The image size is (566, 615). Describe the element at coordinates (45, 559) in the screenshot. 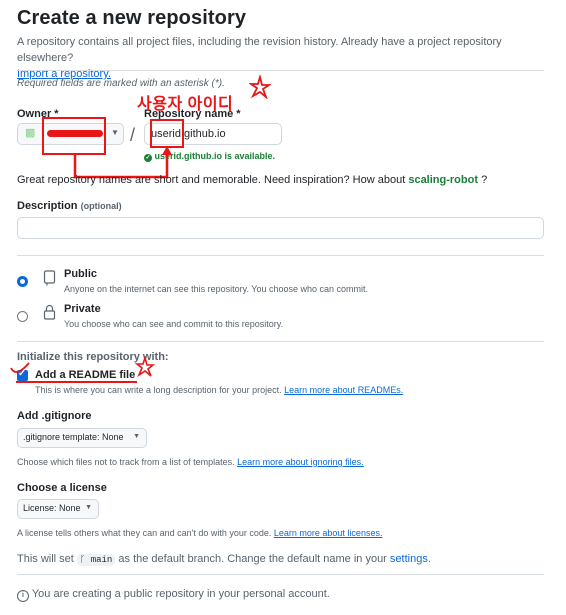

I see `branch-prefix: This will set` at that location.